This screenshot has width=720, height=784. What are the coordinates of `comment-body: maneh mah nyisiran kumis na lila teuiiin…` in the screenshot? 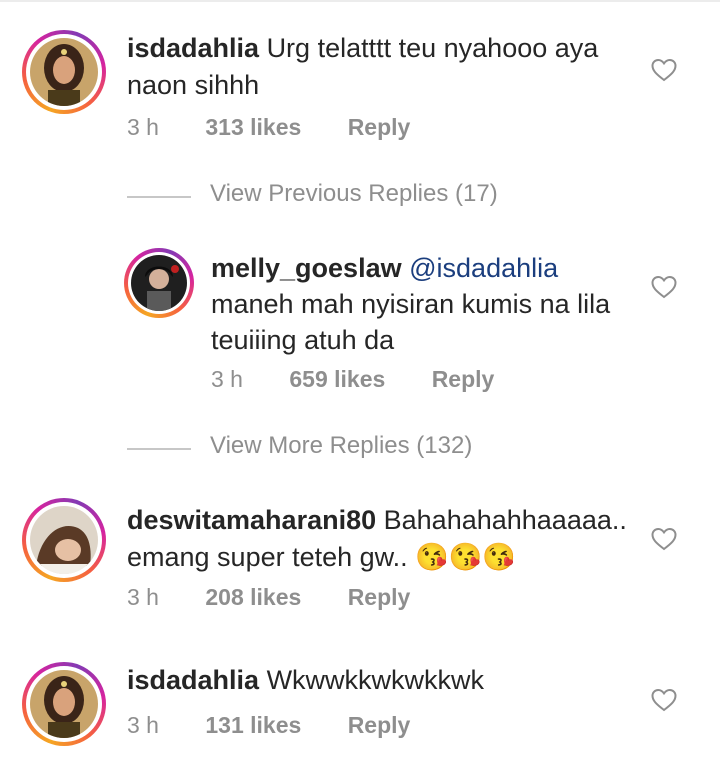 It's located at (411, 322).